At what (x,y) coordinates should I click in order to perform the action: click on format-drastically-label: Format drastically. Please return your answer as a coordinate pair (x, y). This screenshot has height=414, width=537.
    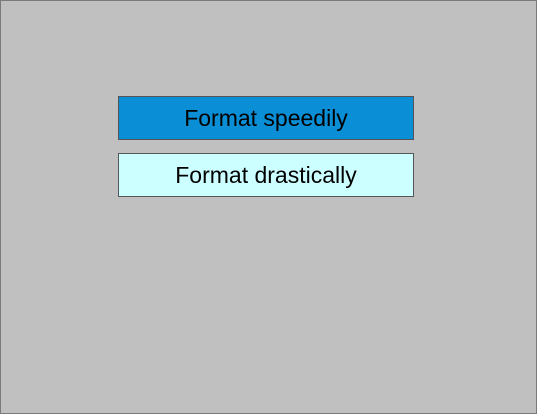
    Looking at the image, I should click on (266, 174).